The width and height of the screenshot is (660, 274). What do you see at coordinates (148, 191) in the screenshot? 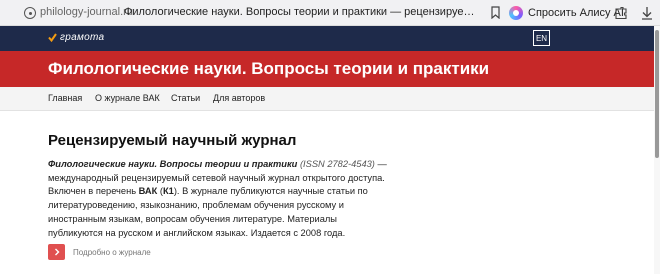
I see `vak-label: ВАК` at bounding box center [148, 191].